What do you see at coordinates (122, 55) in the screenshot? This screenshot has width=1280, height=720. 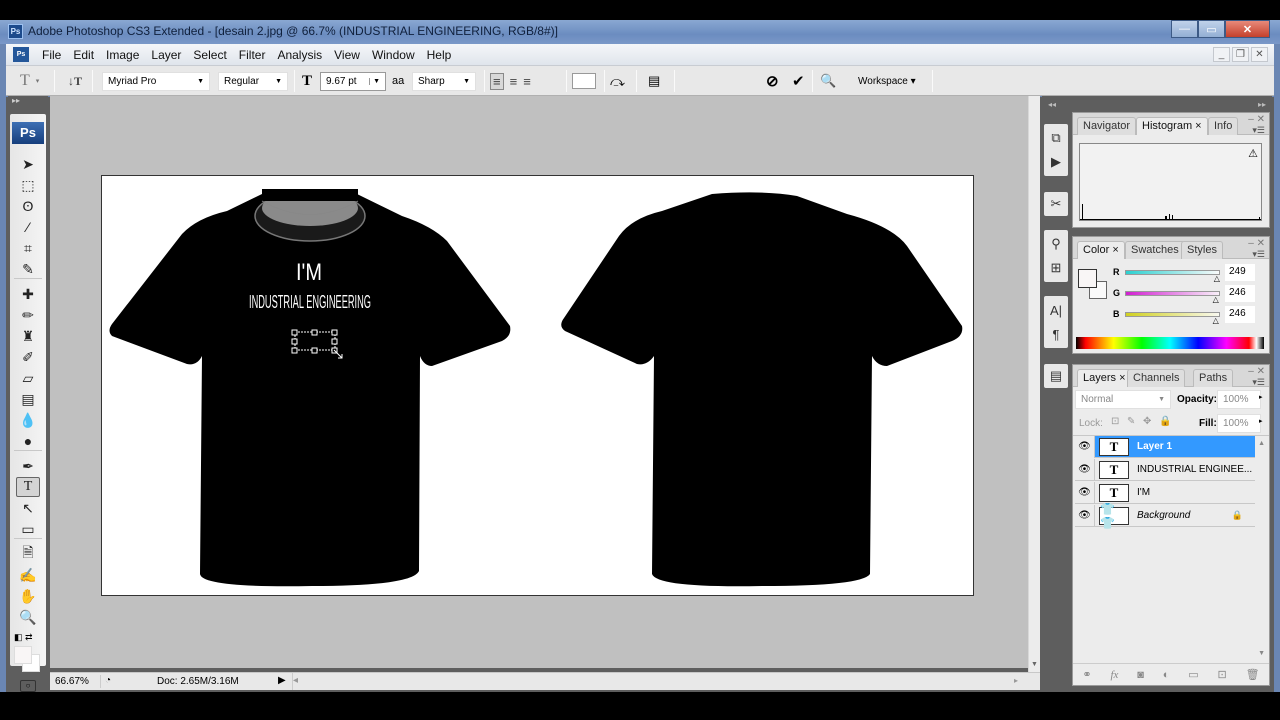 I see `menu-image: Image` at bounding box center [122, 55].